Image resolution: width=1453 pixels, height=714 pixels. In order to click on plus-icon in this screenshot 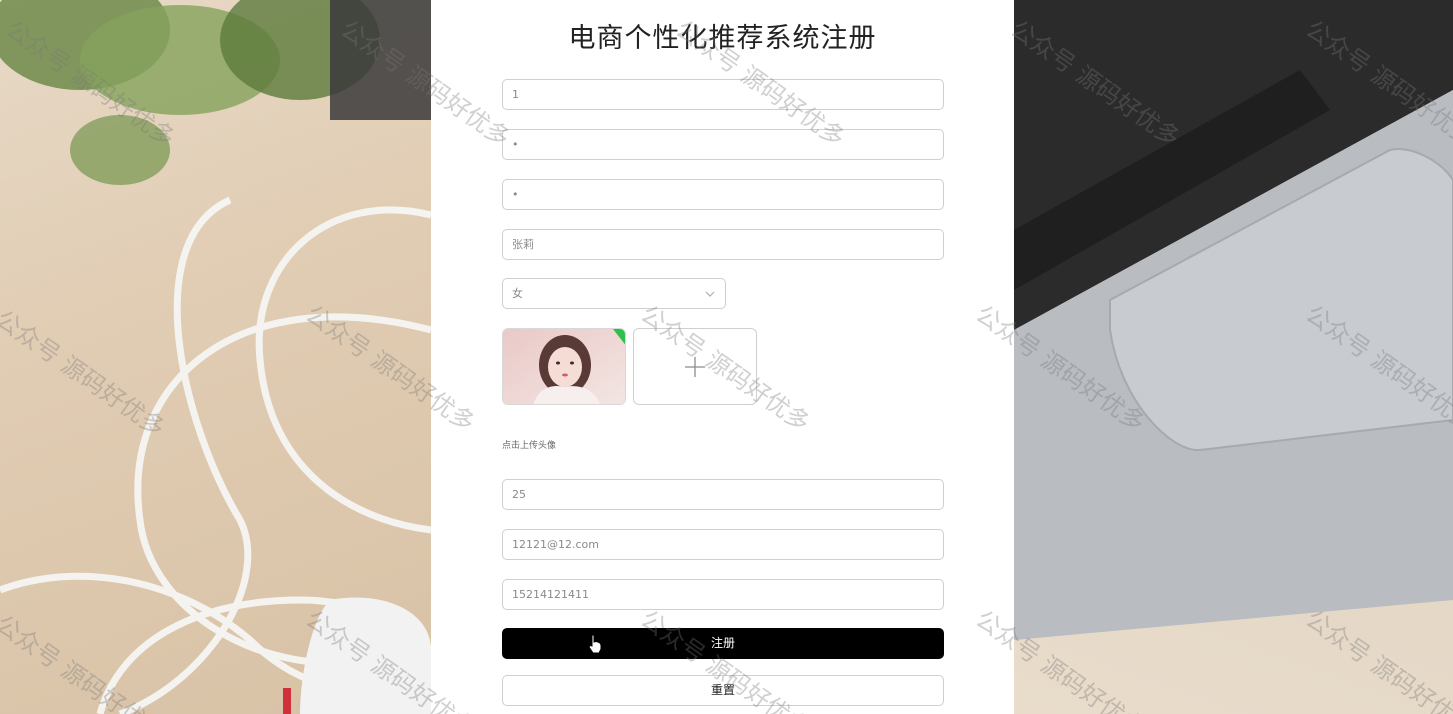, I will do `click(695, 366)`.